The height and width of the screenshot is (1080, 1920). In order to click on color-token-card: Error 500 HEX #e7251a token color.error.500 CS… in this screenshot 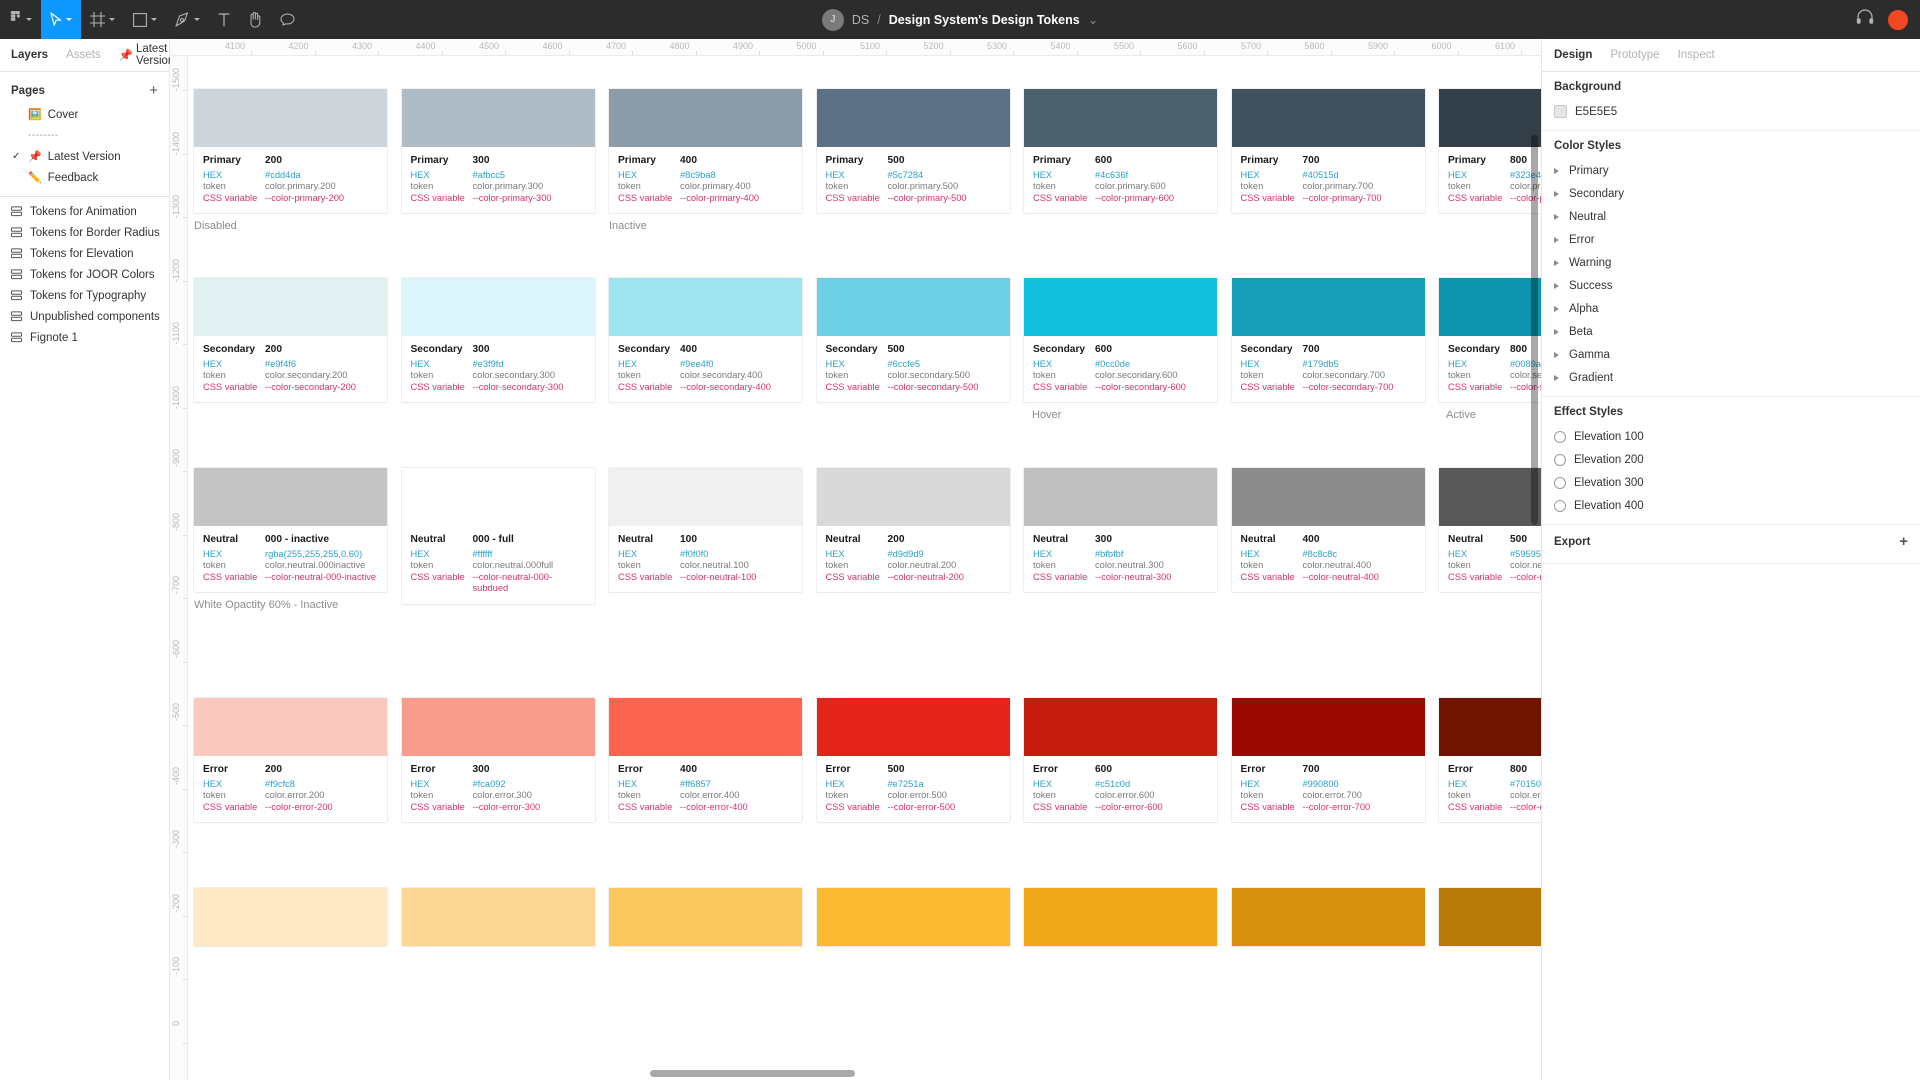, I will do `click(913, 760)`.